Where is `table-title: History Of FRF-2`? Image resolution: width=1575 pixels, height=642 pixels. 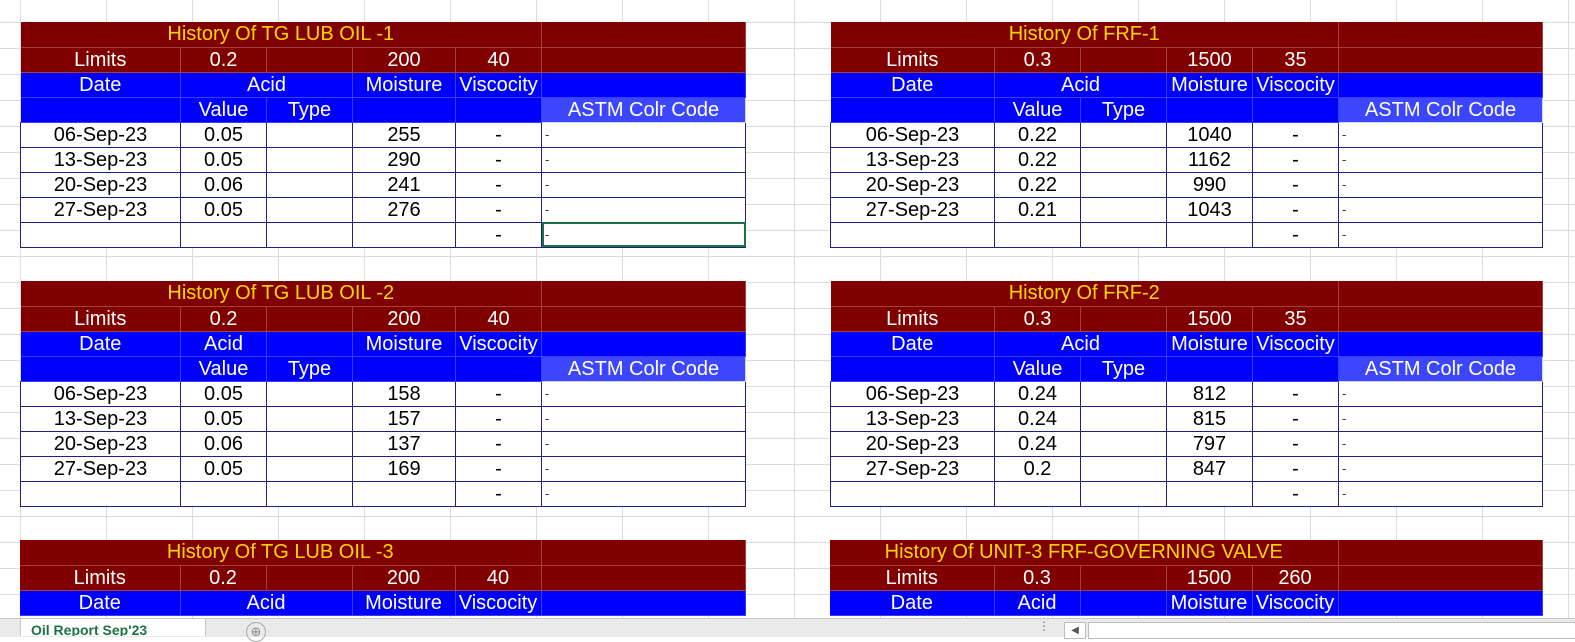
table-title: History Of FRF-2 is located at coordinates (1084, 294).